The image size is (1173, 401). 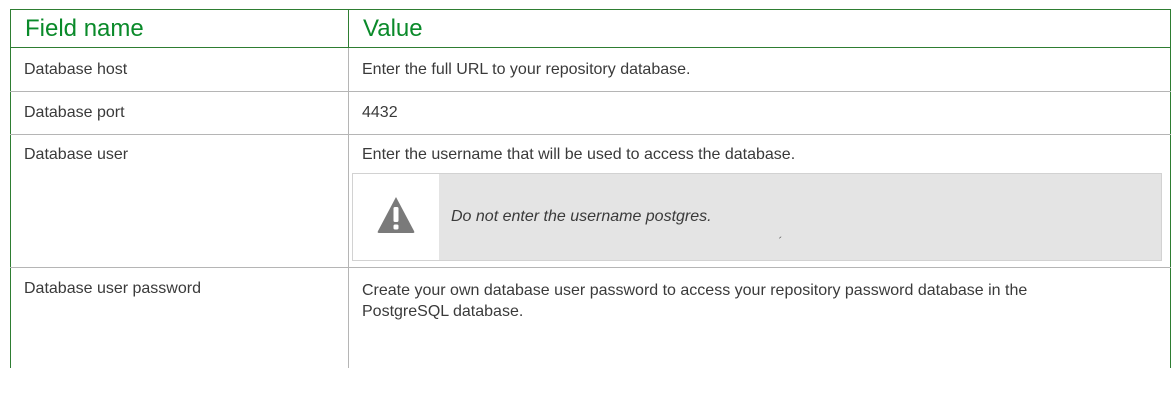 I want to click on notice-icon-box, so click(x=396, y=217).